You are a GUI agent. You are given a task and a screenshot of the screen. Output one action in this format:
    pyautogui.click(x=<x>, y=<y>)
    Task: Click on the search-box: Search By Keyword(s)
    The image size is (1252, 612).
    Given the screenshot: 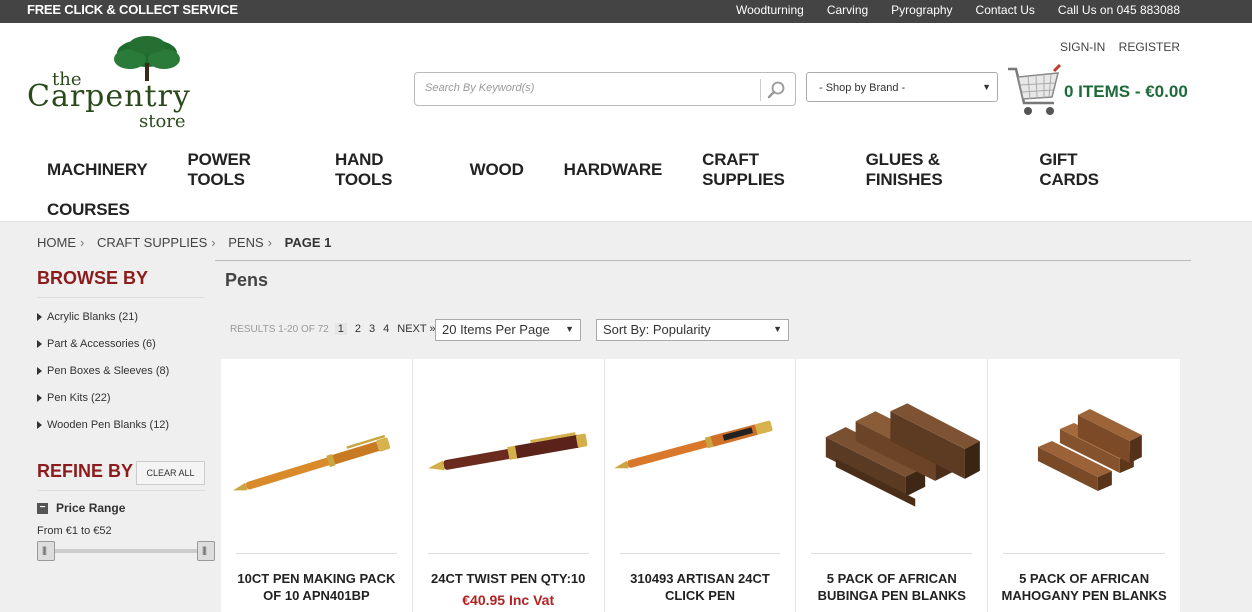 What is the action you would take?
    pyautogui.click(x=605, y=89)
    